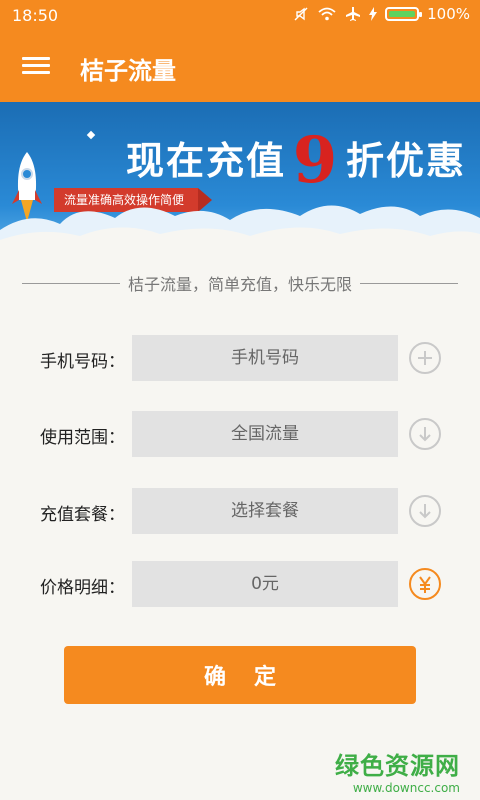  What do you see at coordinates (206, 161) in the screenshot?
I see `banner-headline-left: 现在充值` at bounding box center [206, 161].